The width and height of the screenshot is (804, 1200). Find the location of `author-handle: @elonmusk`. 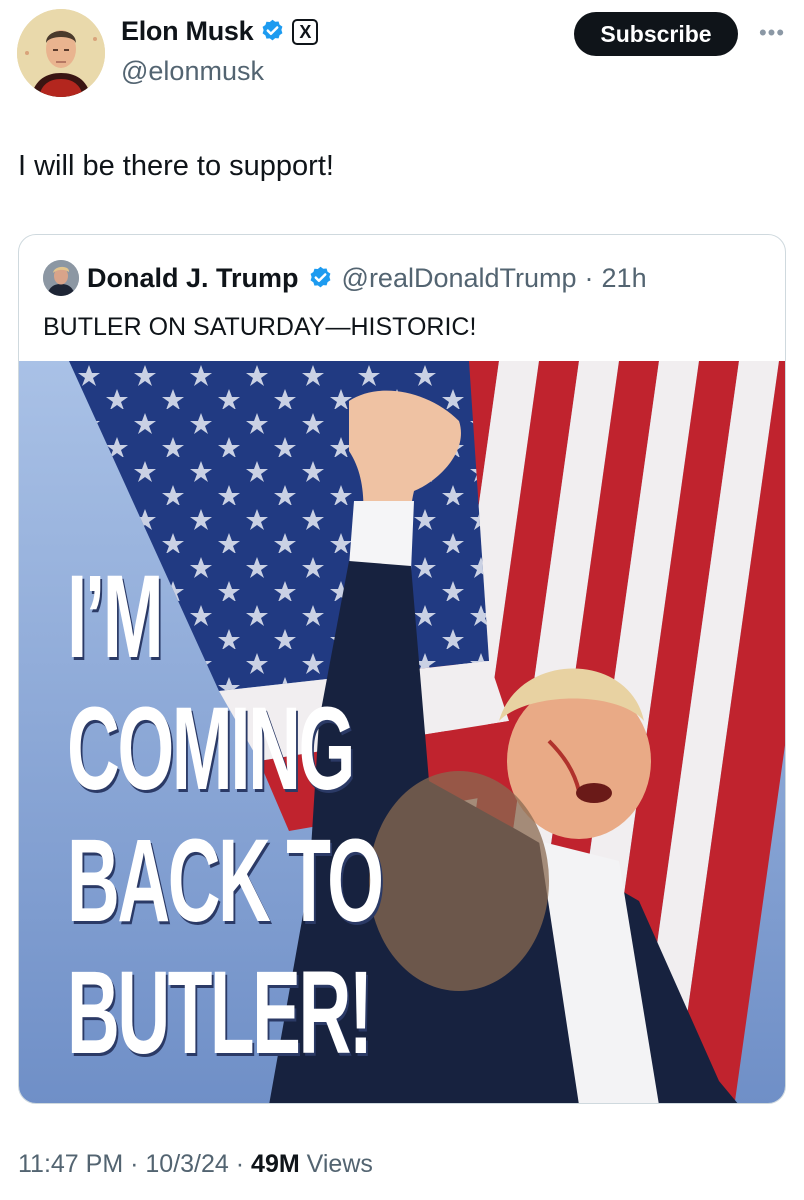

author-handle: @elonmusk is located at coordinates (192, 71).